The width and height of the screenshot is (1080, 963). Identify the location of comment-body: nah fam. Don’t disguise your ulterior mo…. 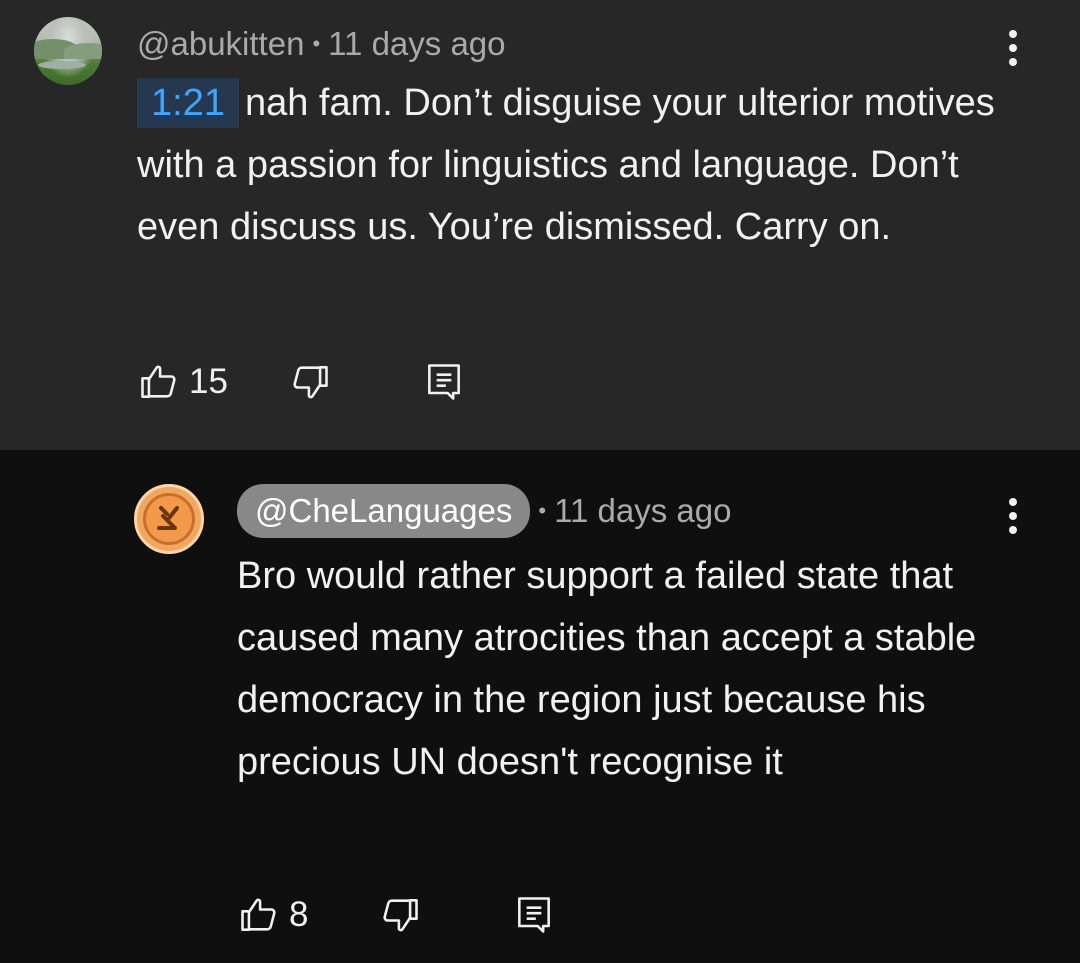
(566, 165).